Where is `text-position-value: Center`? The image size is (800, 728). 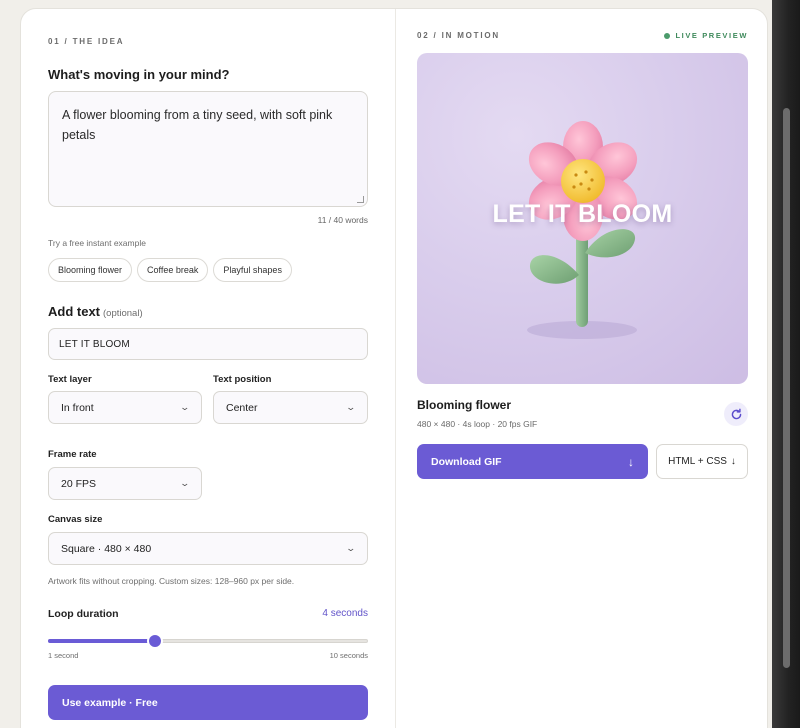
text-position-value: Center is located at coordinates (242, 407).